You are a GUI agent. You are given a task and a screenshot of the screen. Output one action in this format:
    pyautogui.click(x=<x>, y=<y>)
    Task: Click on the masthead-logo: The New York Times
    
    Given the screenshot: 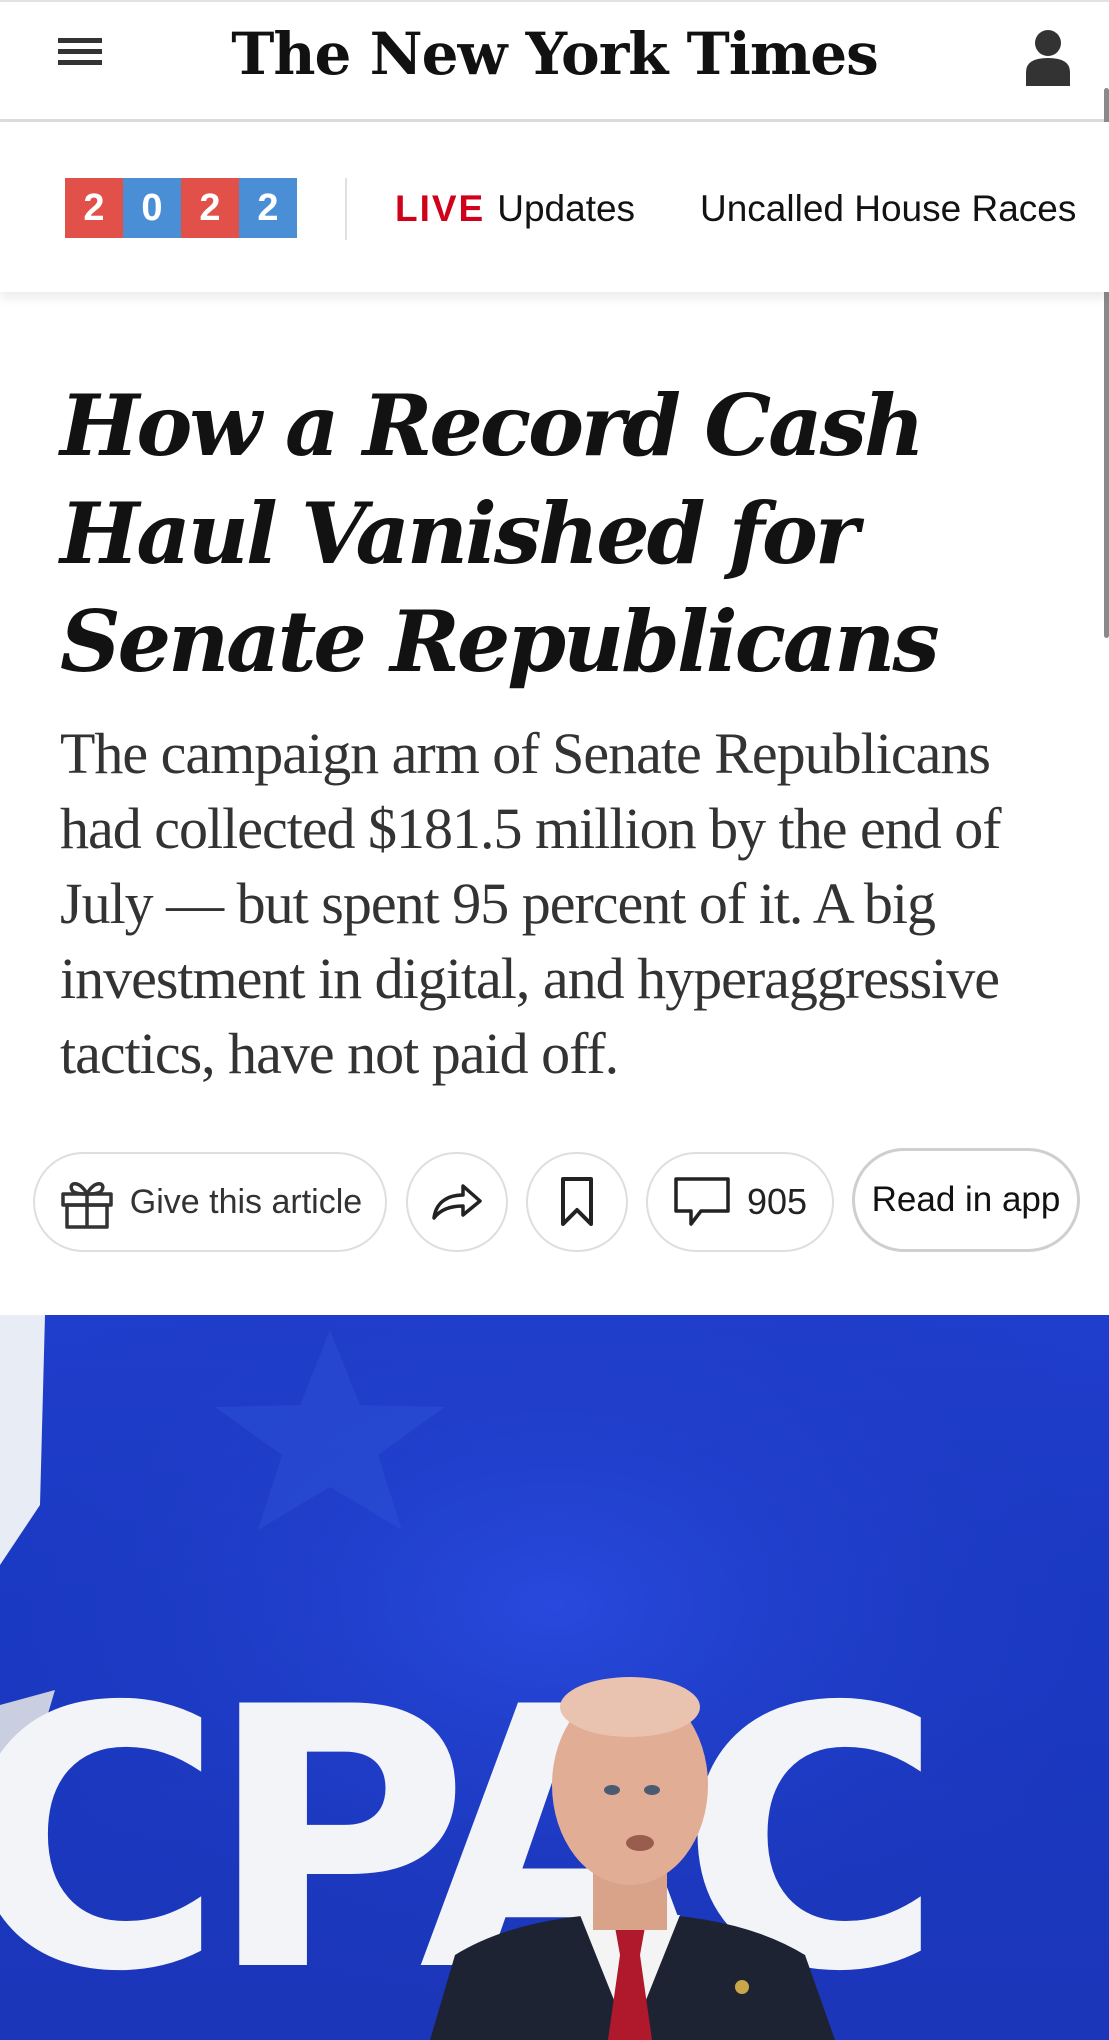 What is the action you would take?
    pyautogui.click(x=554, y=54)
    